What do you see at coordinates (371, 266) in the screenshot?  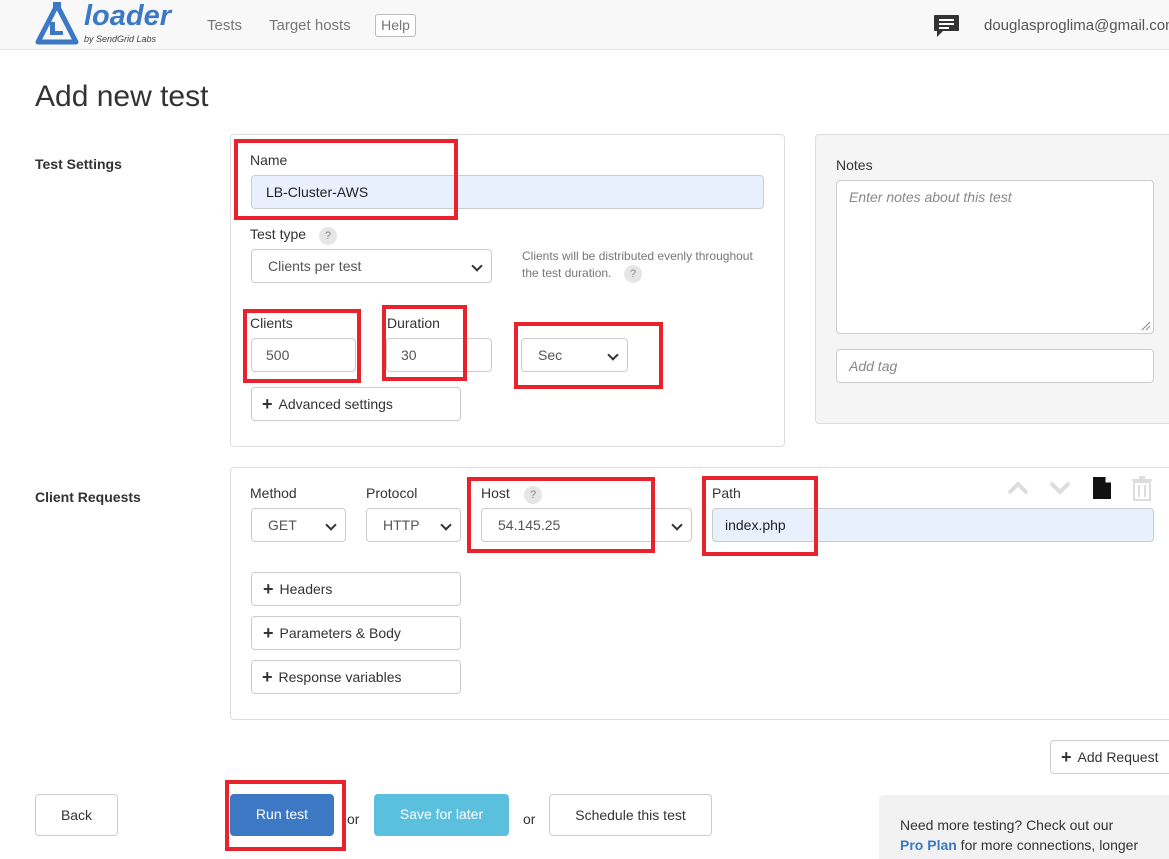 I see `test-type-select: Clients per test` at bounding box center [371, 266].